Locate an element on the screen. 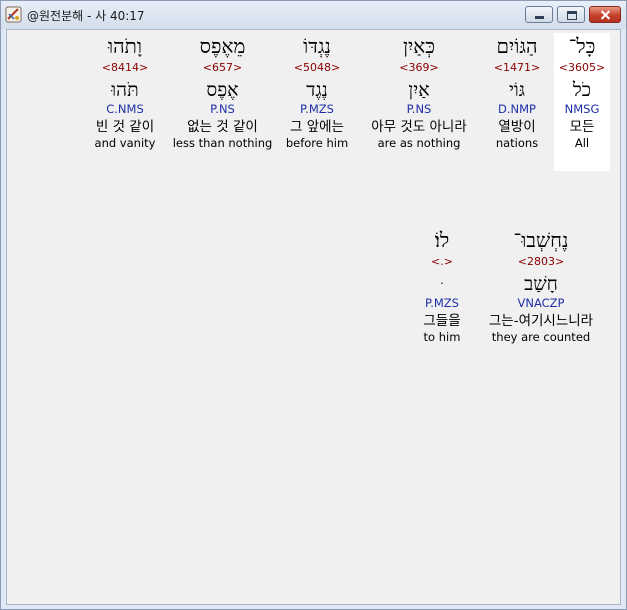 This screenshot has width=627, height=610. strong-number: <.> is located at coordinates (442, 262).